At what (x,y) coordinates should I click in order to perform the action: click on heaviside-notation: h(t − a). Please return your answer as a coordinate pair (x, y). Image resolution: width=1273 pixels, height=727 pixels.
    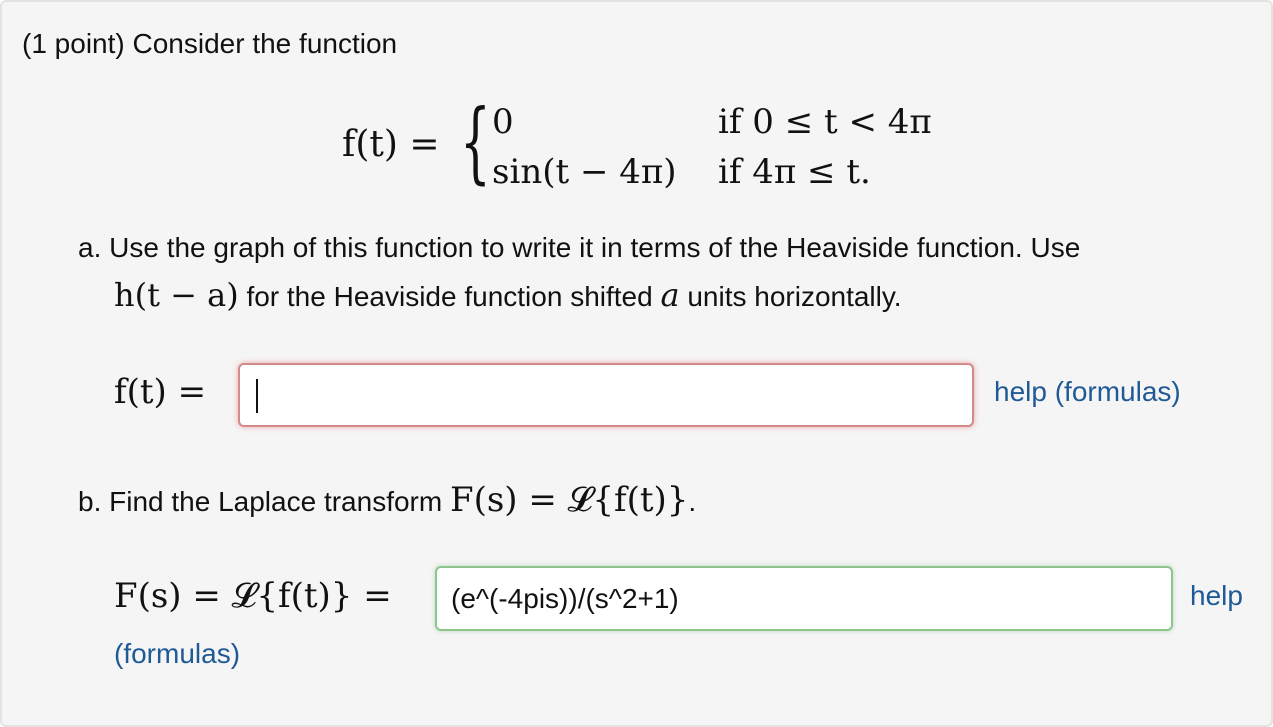
    Looking at the image, I should click on (176, 295).